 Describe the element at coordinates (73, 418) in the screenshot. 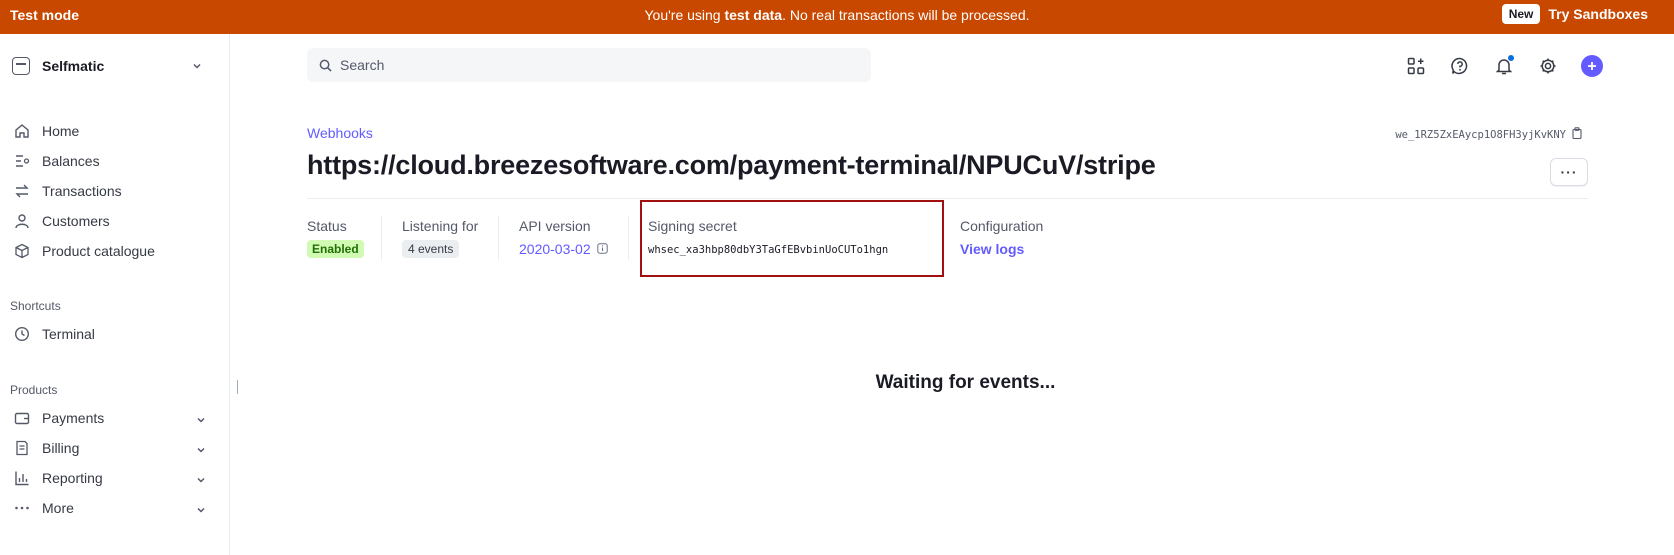

I see `sidebar-item-label: Payments` at that location.